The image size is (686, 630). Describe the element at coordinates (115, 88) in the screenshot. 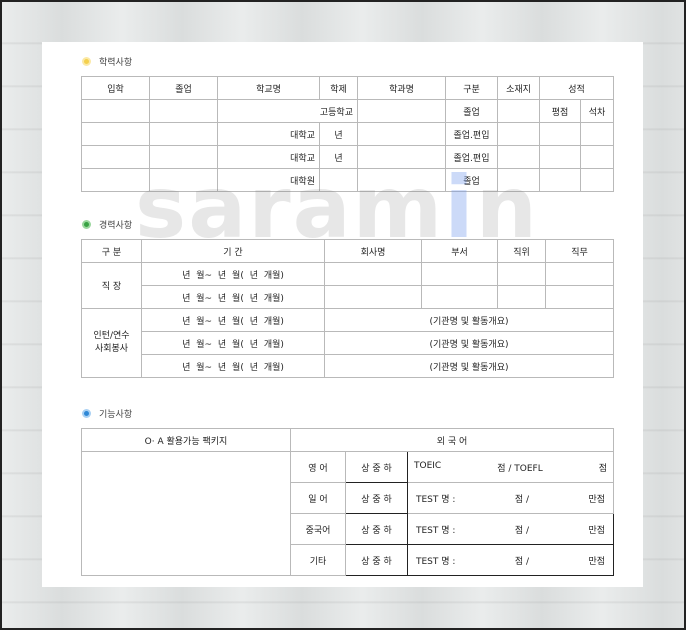

I see `header-entry: 입학` at that location.